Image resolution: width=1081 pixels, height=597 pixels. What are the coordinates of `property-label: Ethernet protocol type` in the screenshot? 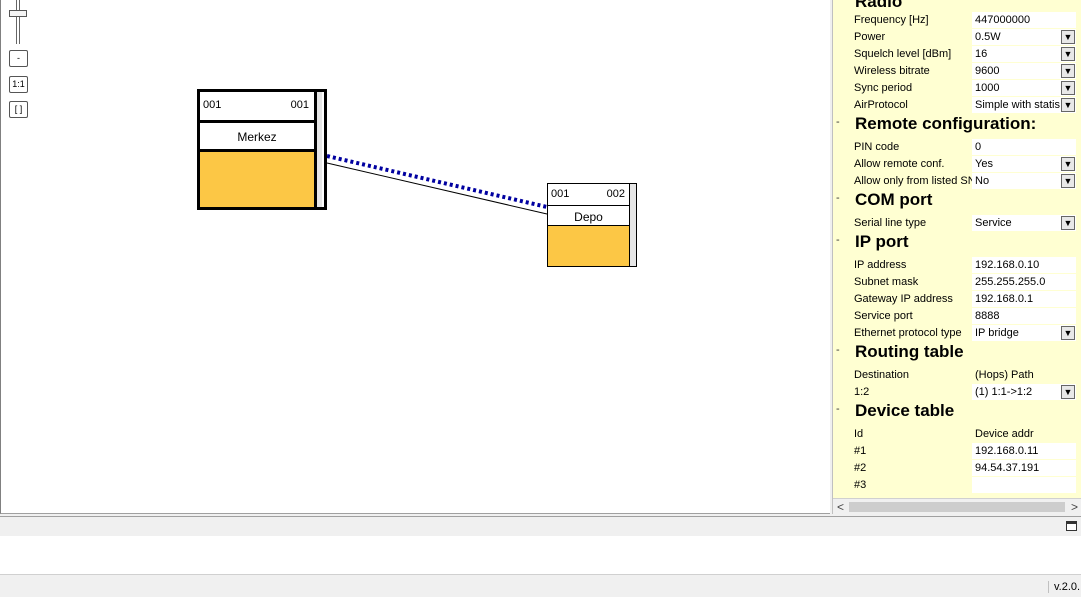 It's located at (908, 333).